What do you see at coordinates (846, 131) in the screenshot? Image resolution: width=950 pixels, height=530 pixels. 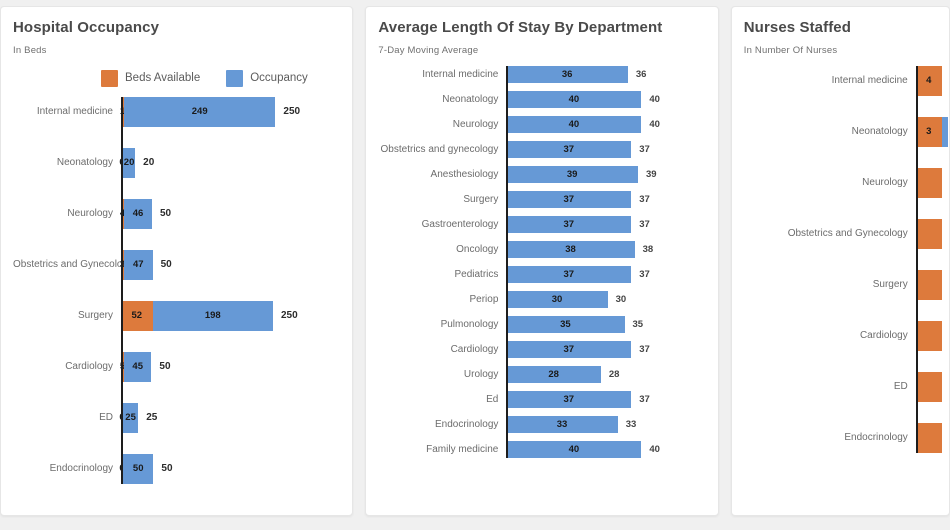 I see `chart-row: Neonatology 3` at bounding box center [846, 131].